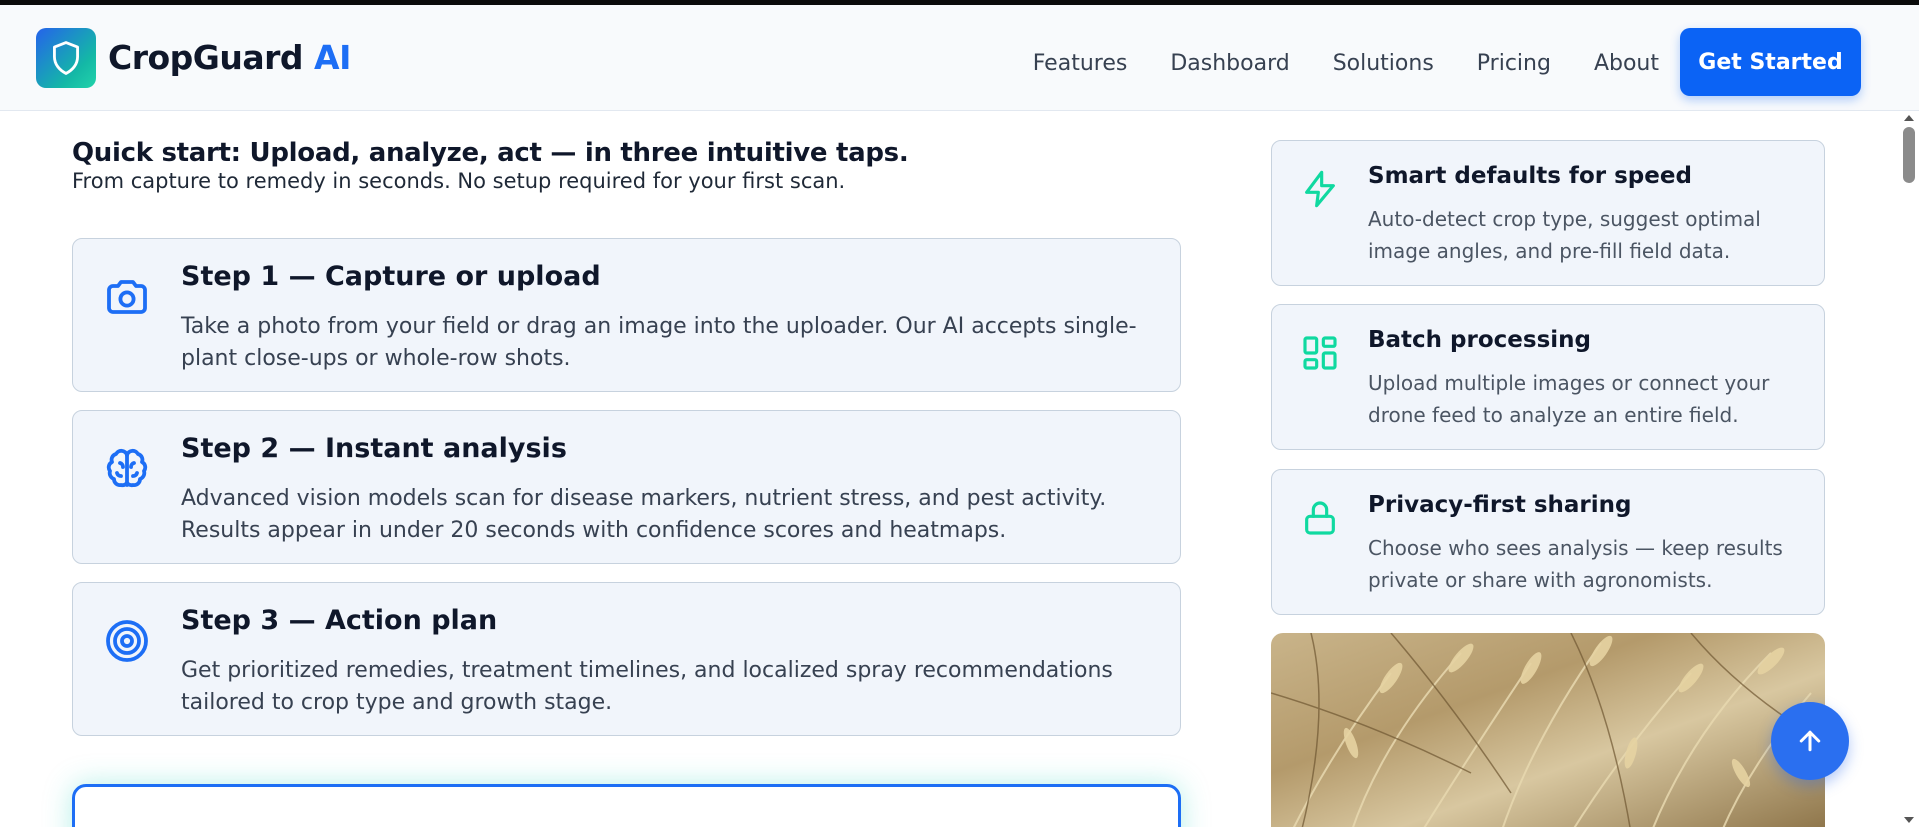  What do you see at coordinates (127, 469) in the screenshot?
I see `brain-icon` at bounding box center [127, 469].